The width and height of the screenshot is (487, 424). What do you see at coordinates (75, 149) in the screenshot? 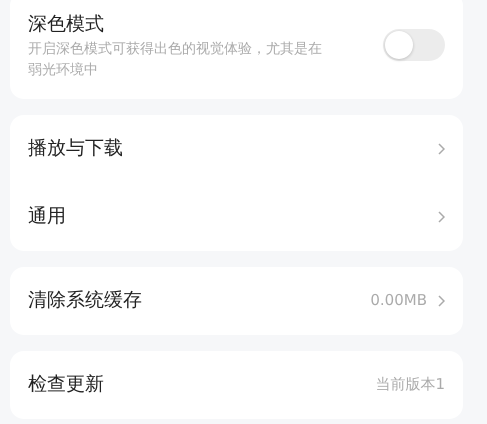
I see `setting-label: 播放与下载` at bounding box center [75, 149].